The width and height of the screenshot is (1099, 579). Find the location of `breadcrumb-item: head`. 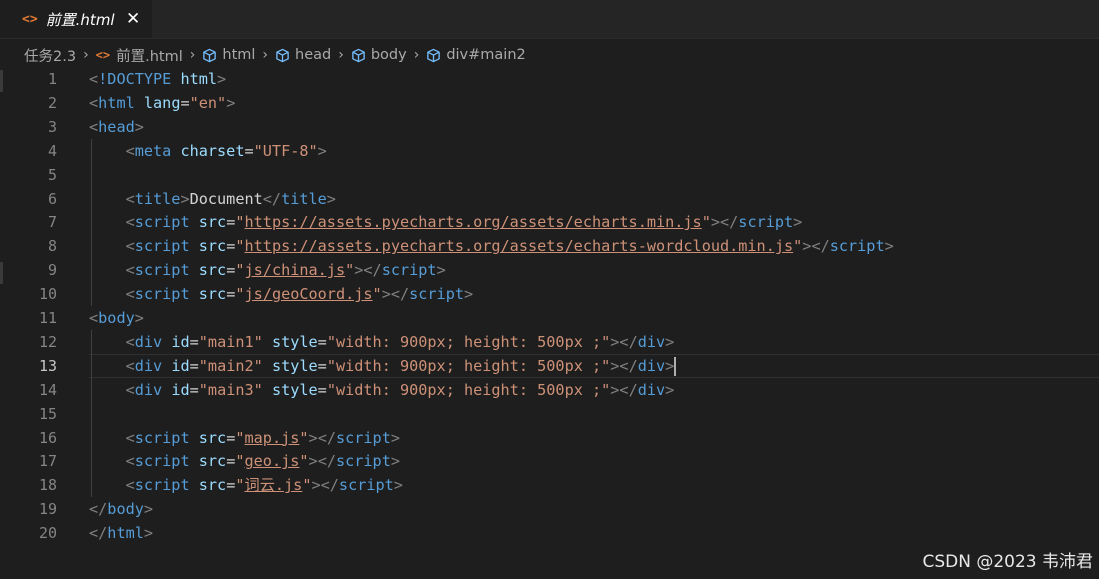

breadcrumb-item: head is located at coordinates (313, 55).